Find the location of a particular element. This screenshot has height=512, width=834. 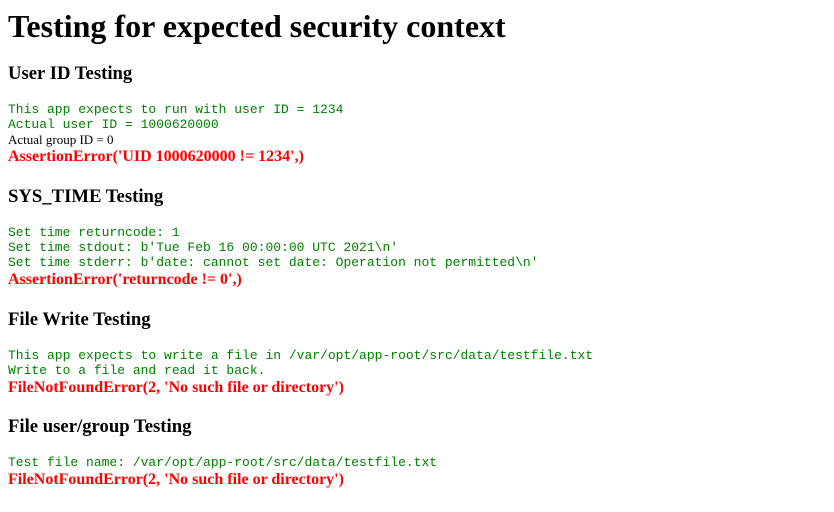

sys-time-heading: SYS_TIME Testing is located at coordinates (86, 196).